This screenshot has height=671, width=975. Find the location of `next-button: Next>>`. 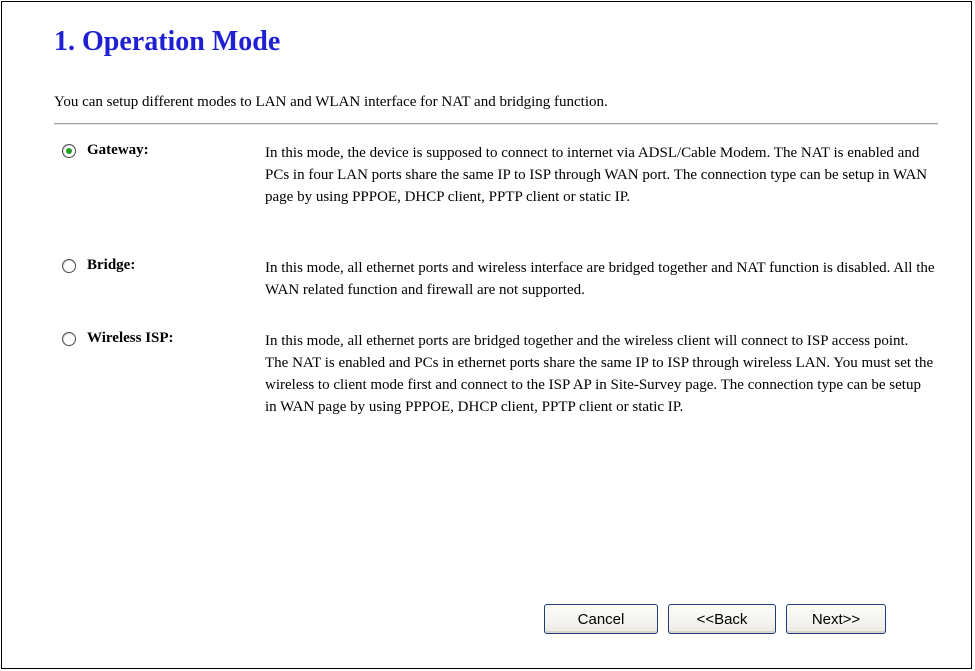

next-button: Next>> is located at coordinates (836, 619).